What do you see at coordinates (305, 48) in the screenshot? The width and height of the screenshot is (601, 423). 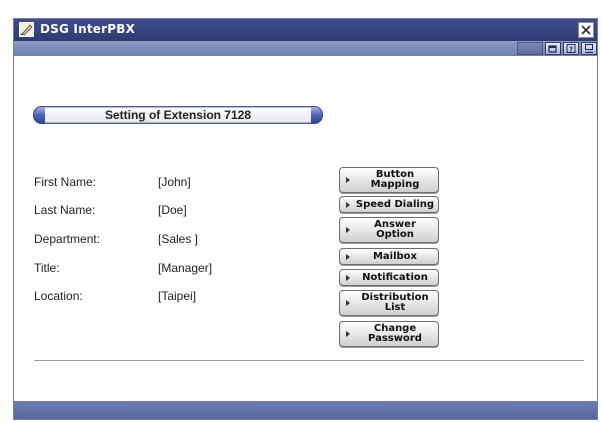 I see `toolbar: ?` at bounding box center [305, 48].